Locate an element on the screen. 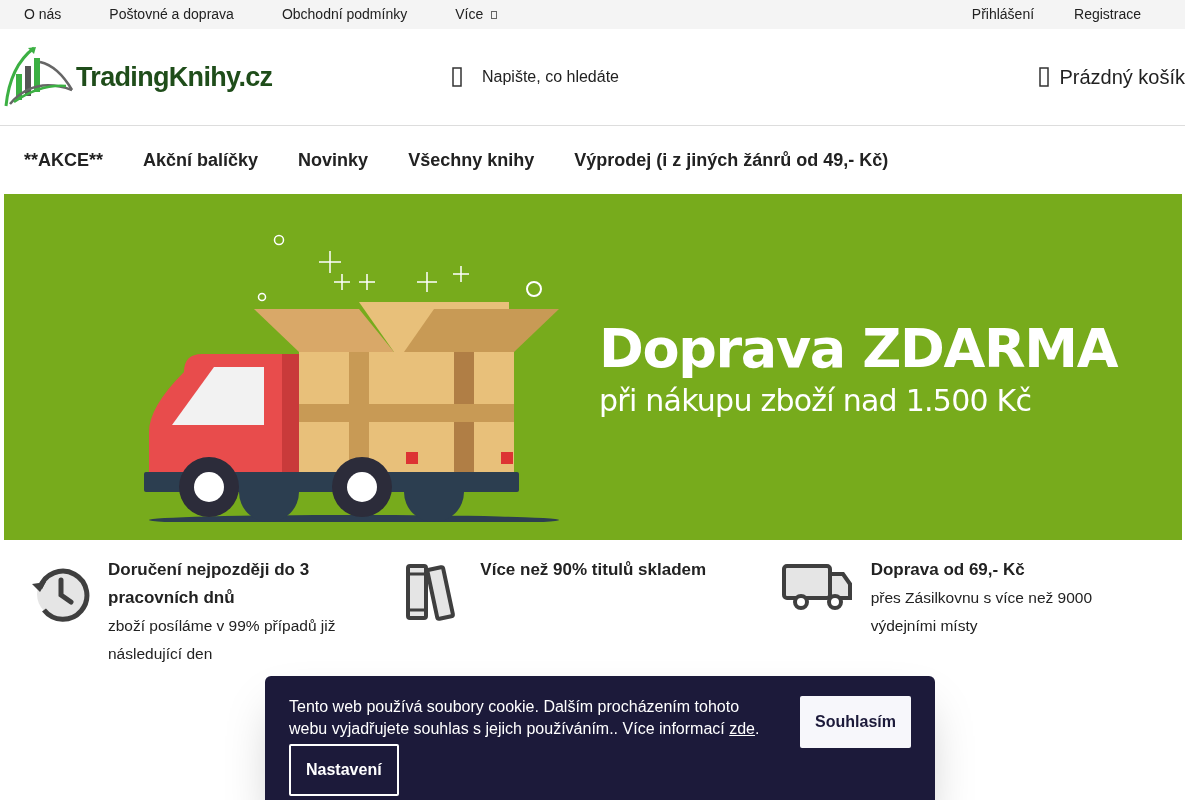 The image size is (1200, 800). top-link: Poštovné a doprava is located at coordinates (171, 14).